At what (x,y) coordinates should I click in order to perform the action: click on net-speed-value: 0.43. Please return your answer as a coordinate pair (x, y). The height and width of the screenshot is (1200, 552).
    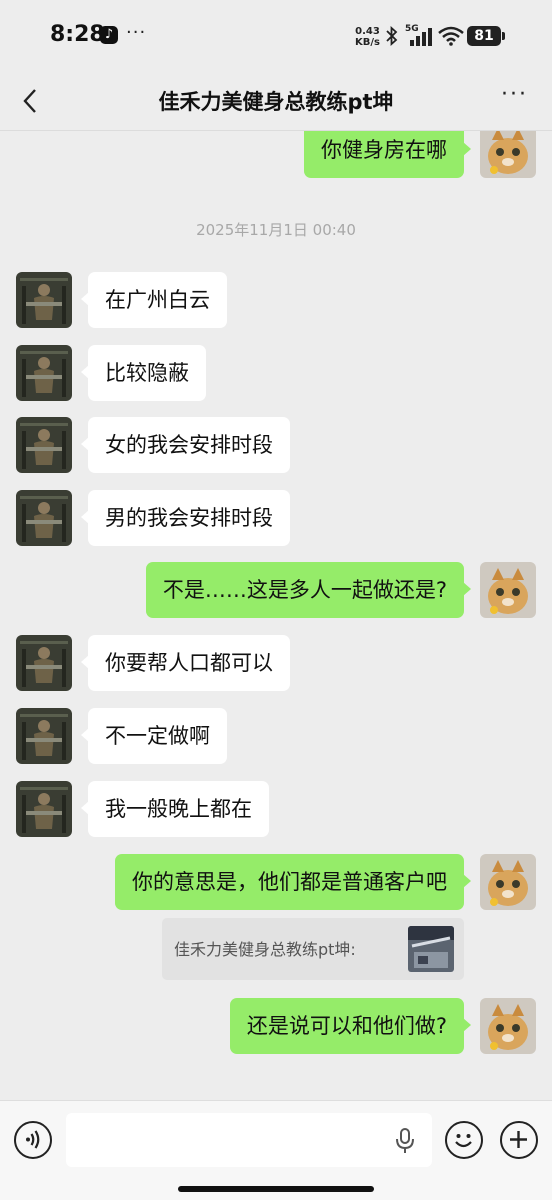
    Looking at the image, I should click on (367, 31).